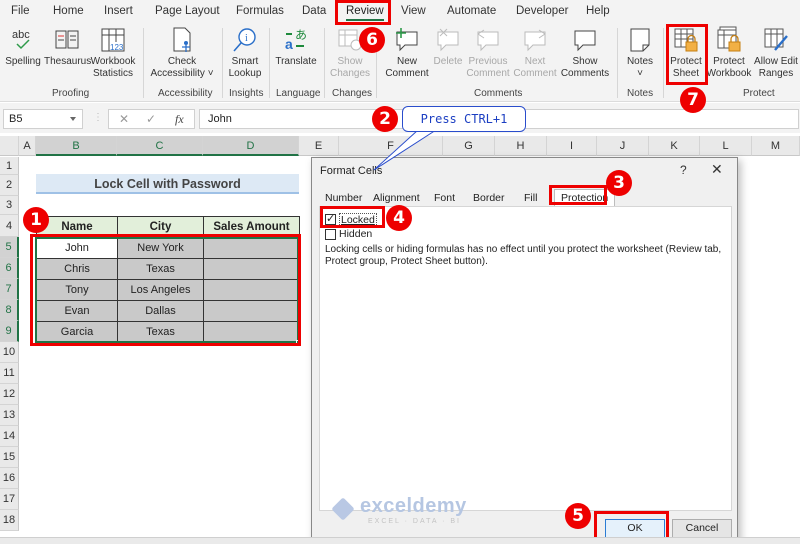 The image size is (800, 544). Describe the element at coordinates (400, 540) in the screenshot. I see `sheet-tab-bar` at that location.